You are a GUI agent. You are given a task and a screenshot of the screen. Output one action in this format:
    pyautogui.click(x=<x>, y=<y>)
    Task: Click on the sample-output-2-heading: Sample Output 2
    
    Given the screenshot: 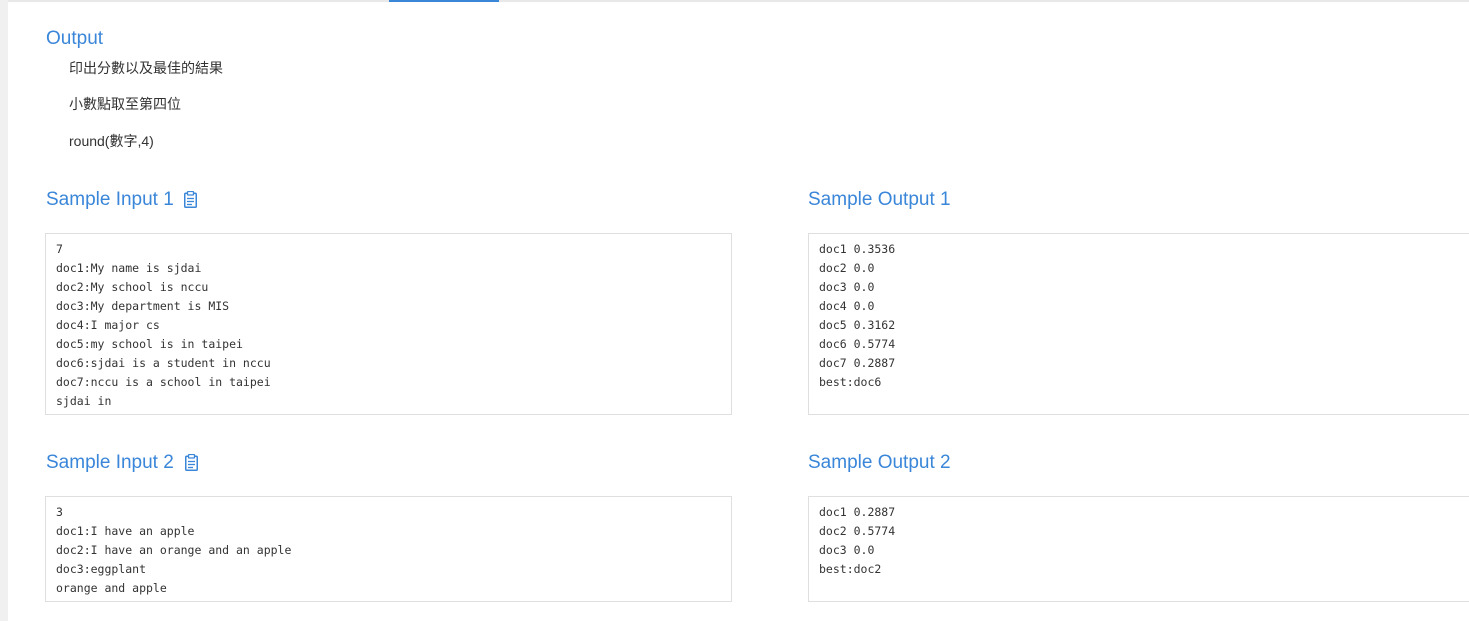 What is the action you would take?
    pyautogui.click(x=879, y=462)
    